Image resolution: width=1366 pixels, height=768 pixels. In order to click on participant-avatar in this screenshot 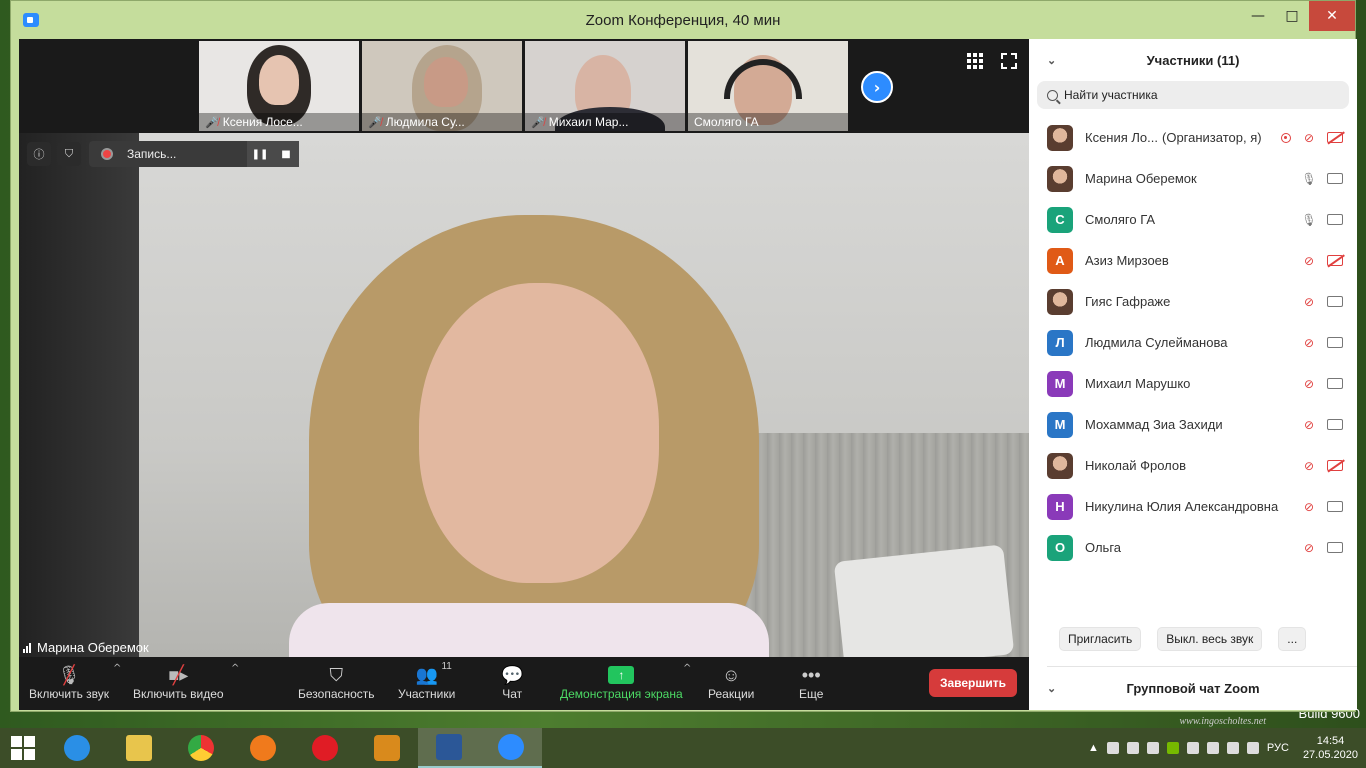, I will do `click(1060, 137)`.